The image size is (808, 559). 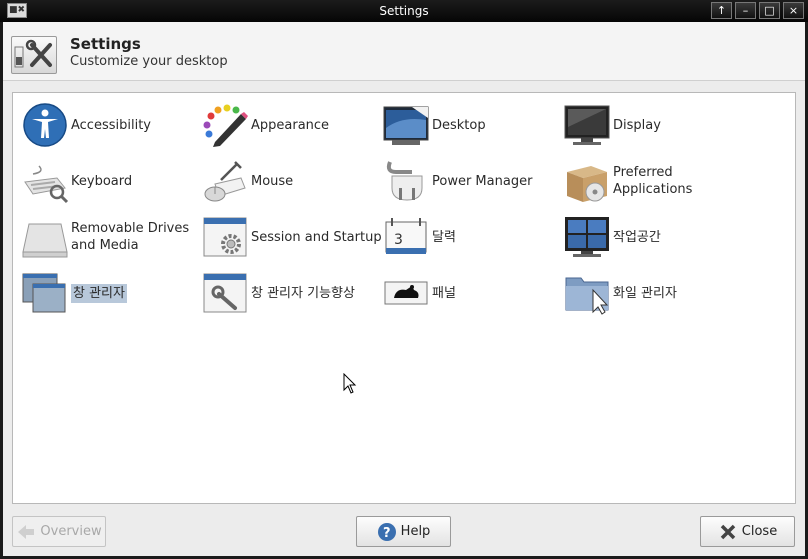 I want to click on arrow-left-icon, so click(x=26, y=531).